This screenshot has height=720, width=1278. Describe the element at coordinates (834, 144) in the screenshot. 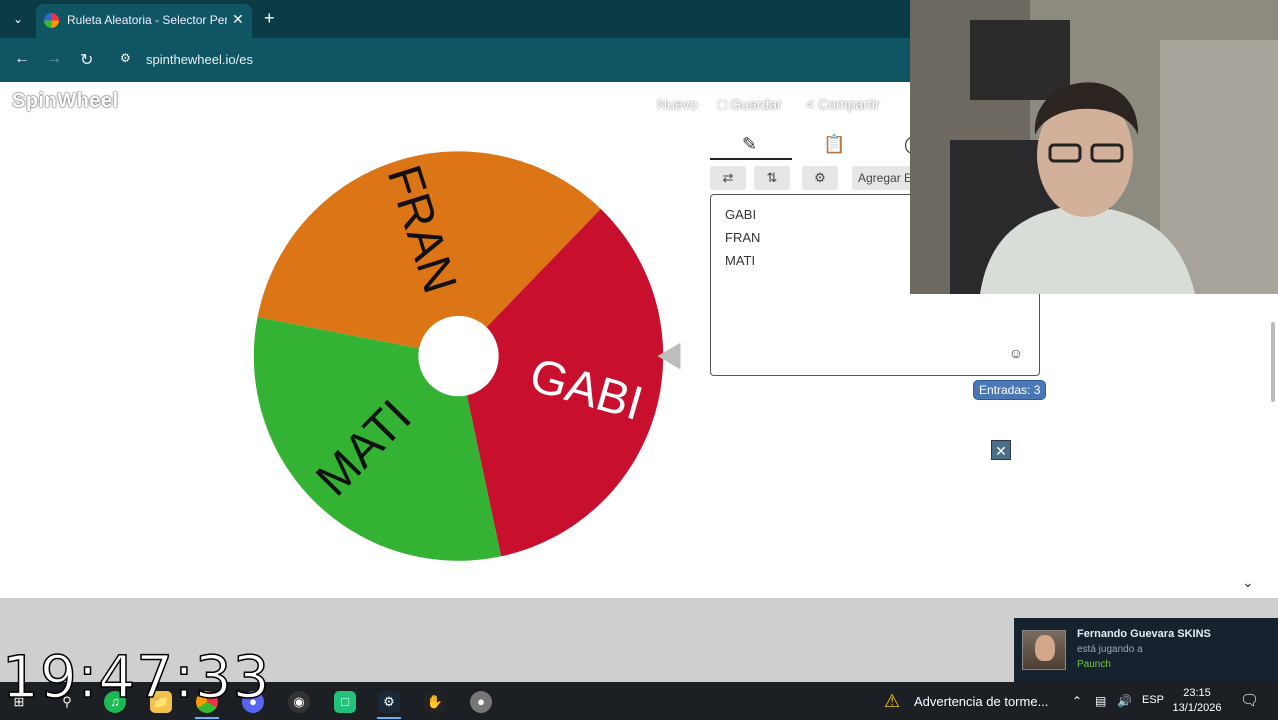

I see `clipboard-icon: 📋` at that location.